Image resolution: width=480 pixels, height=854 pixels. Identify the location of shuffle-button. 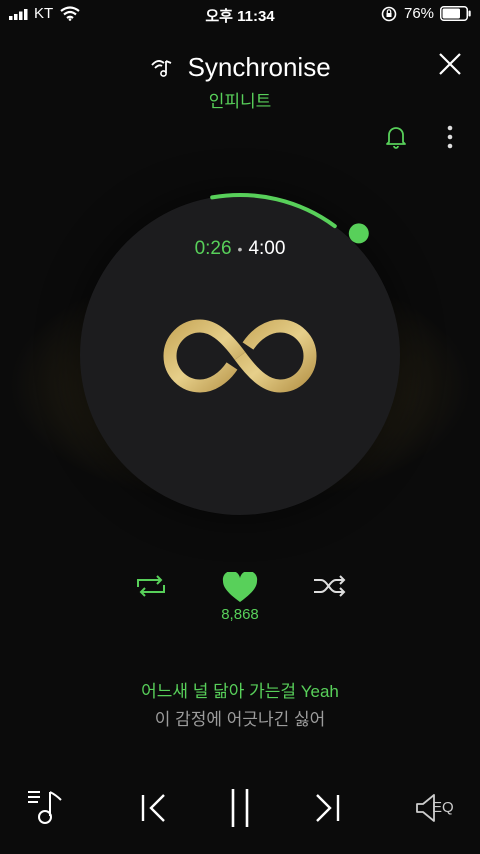
(330, 586).